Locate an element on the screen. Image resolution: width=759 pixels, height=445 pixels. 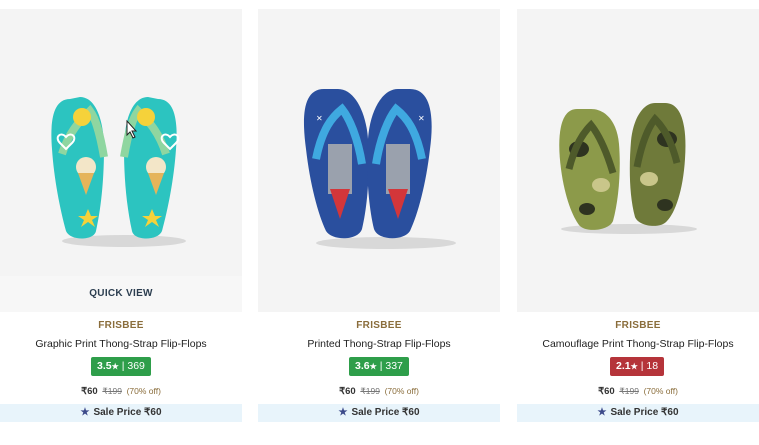
rating-value: 3.5 is located at coordinates (104, 366).